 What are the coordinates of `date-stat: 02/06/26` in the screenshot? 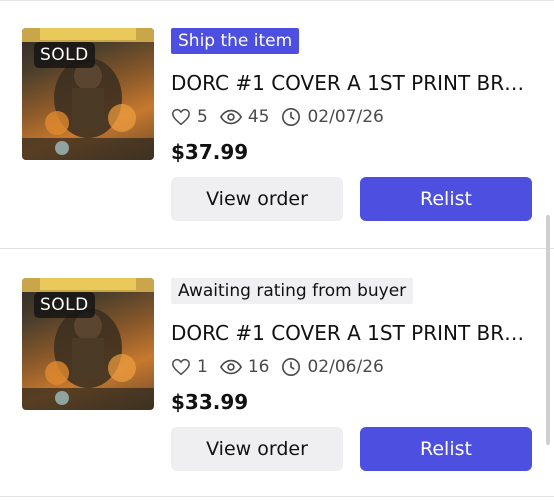 It's located at (332, 367).